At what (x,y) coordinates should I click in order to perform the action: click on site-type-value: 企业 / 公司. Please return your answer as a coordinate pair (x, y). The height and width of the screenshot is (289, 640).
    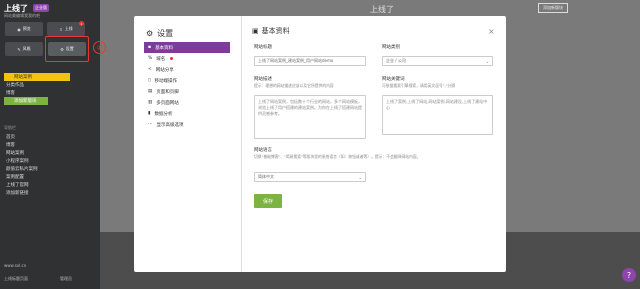
    Looking at the image, I should click on (396, 60).